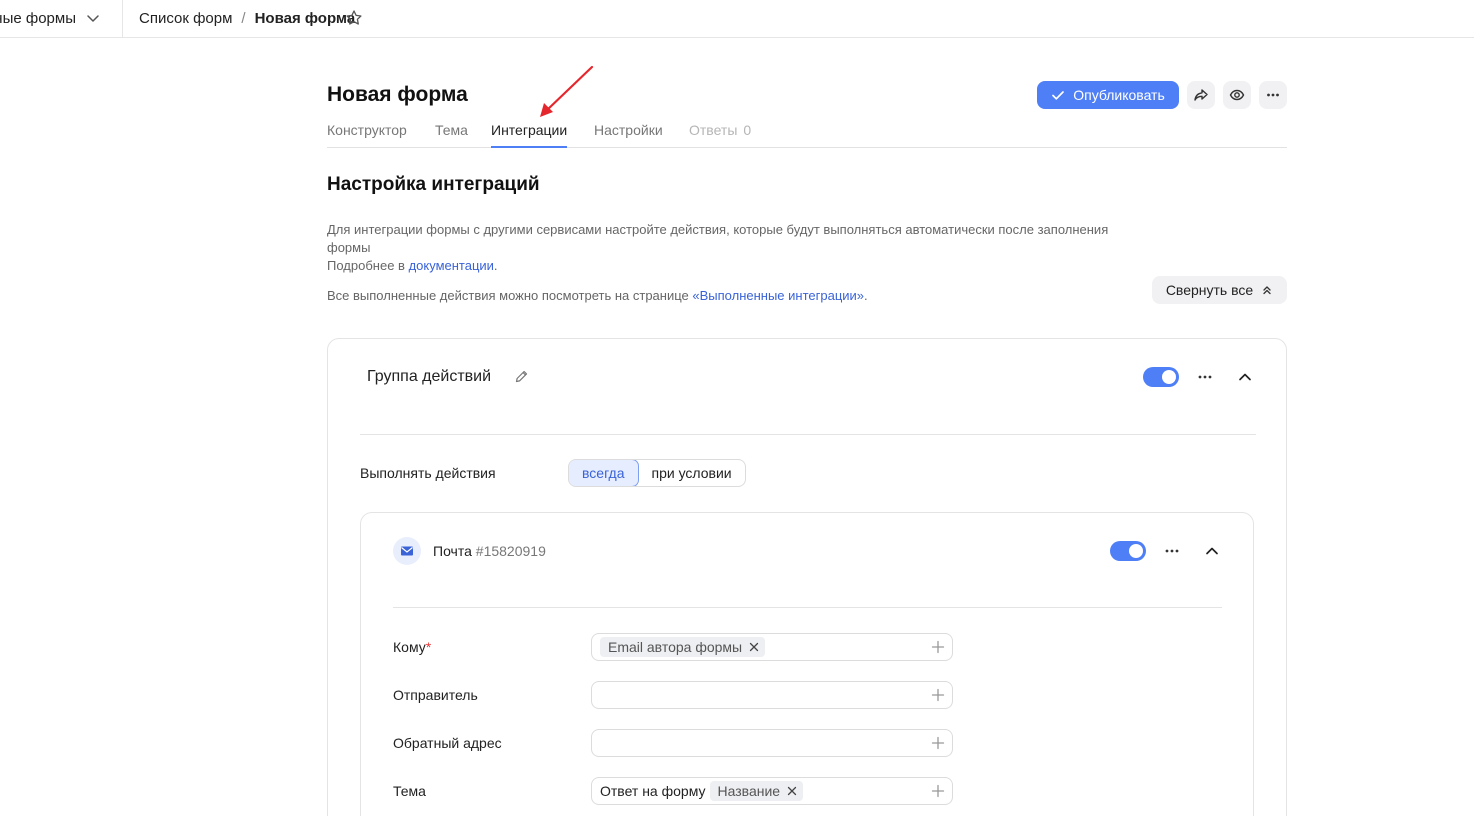 This screenshot has height=816, width=1474. I want to click on group-more-icon, so click(1205, 377).